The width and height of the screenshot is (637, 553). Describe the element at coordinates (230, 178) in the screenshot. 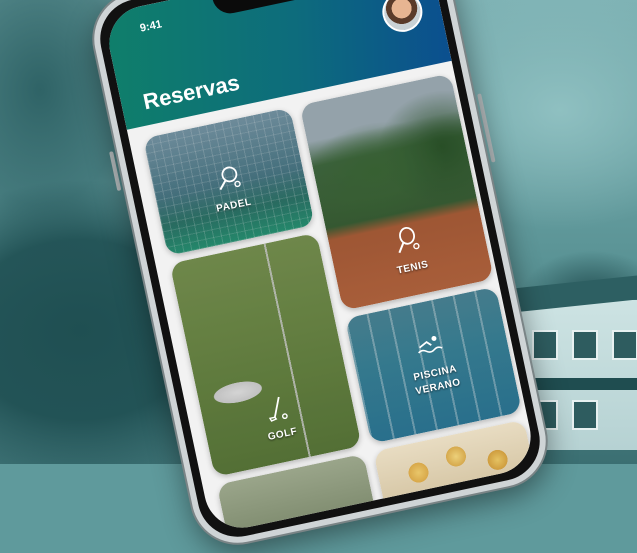

I see `padel-racket-icon` at that location.